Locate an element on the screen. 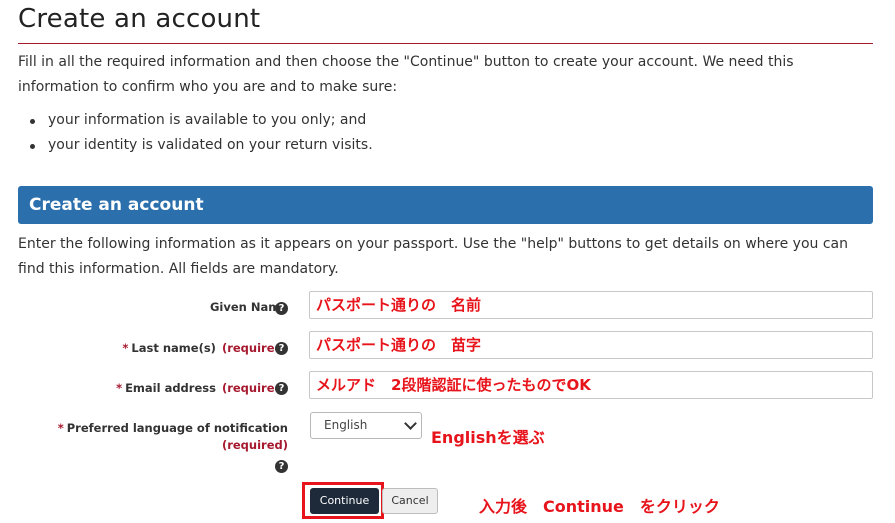 This screenshot has width=895, height=523. section-header: Create an account is located at coordinates (445, 205).